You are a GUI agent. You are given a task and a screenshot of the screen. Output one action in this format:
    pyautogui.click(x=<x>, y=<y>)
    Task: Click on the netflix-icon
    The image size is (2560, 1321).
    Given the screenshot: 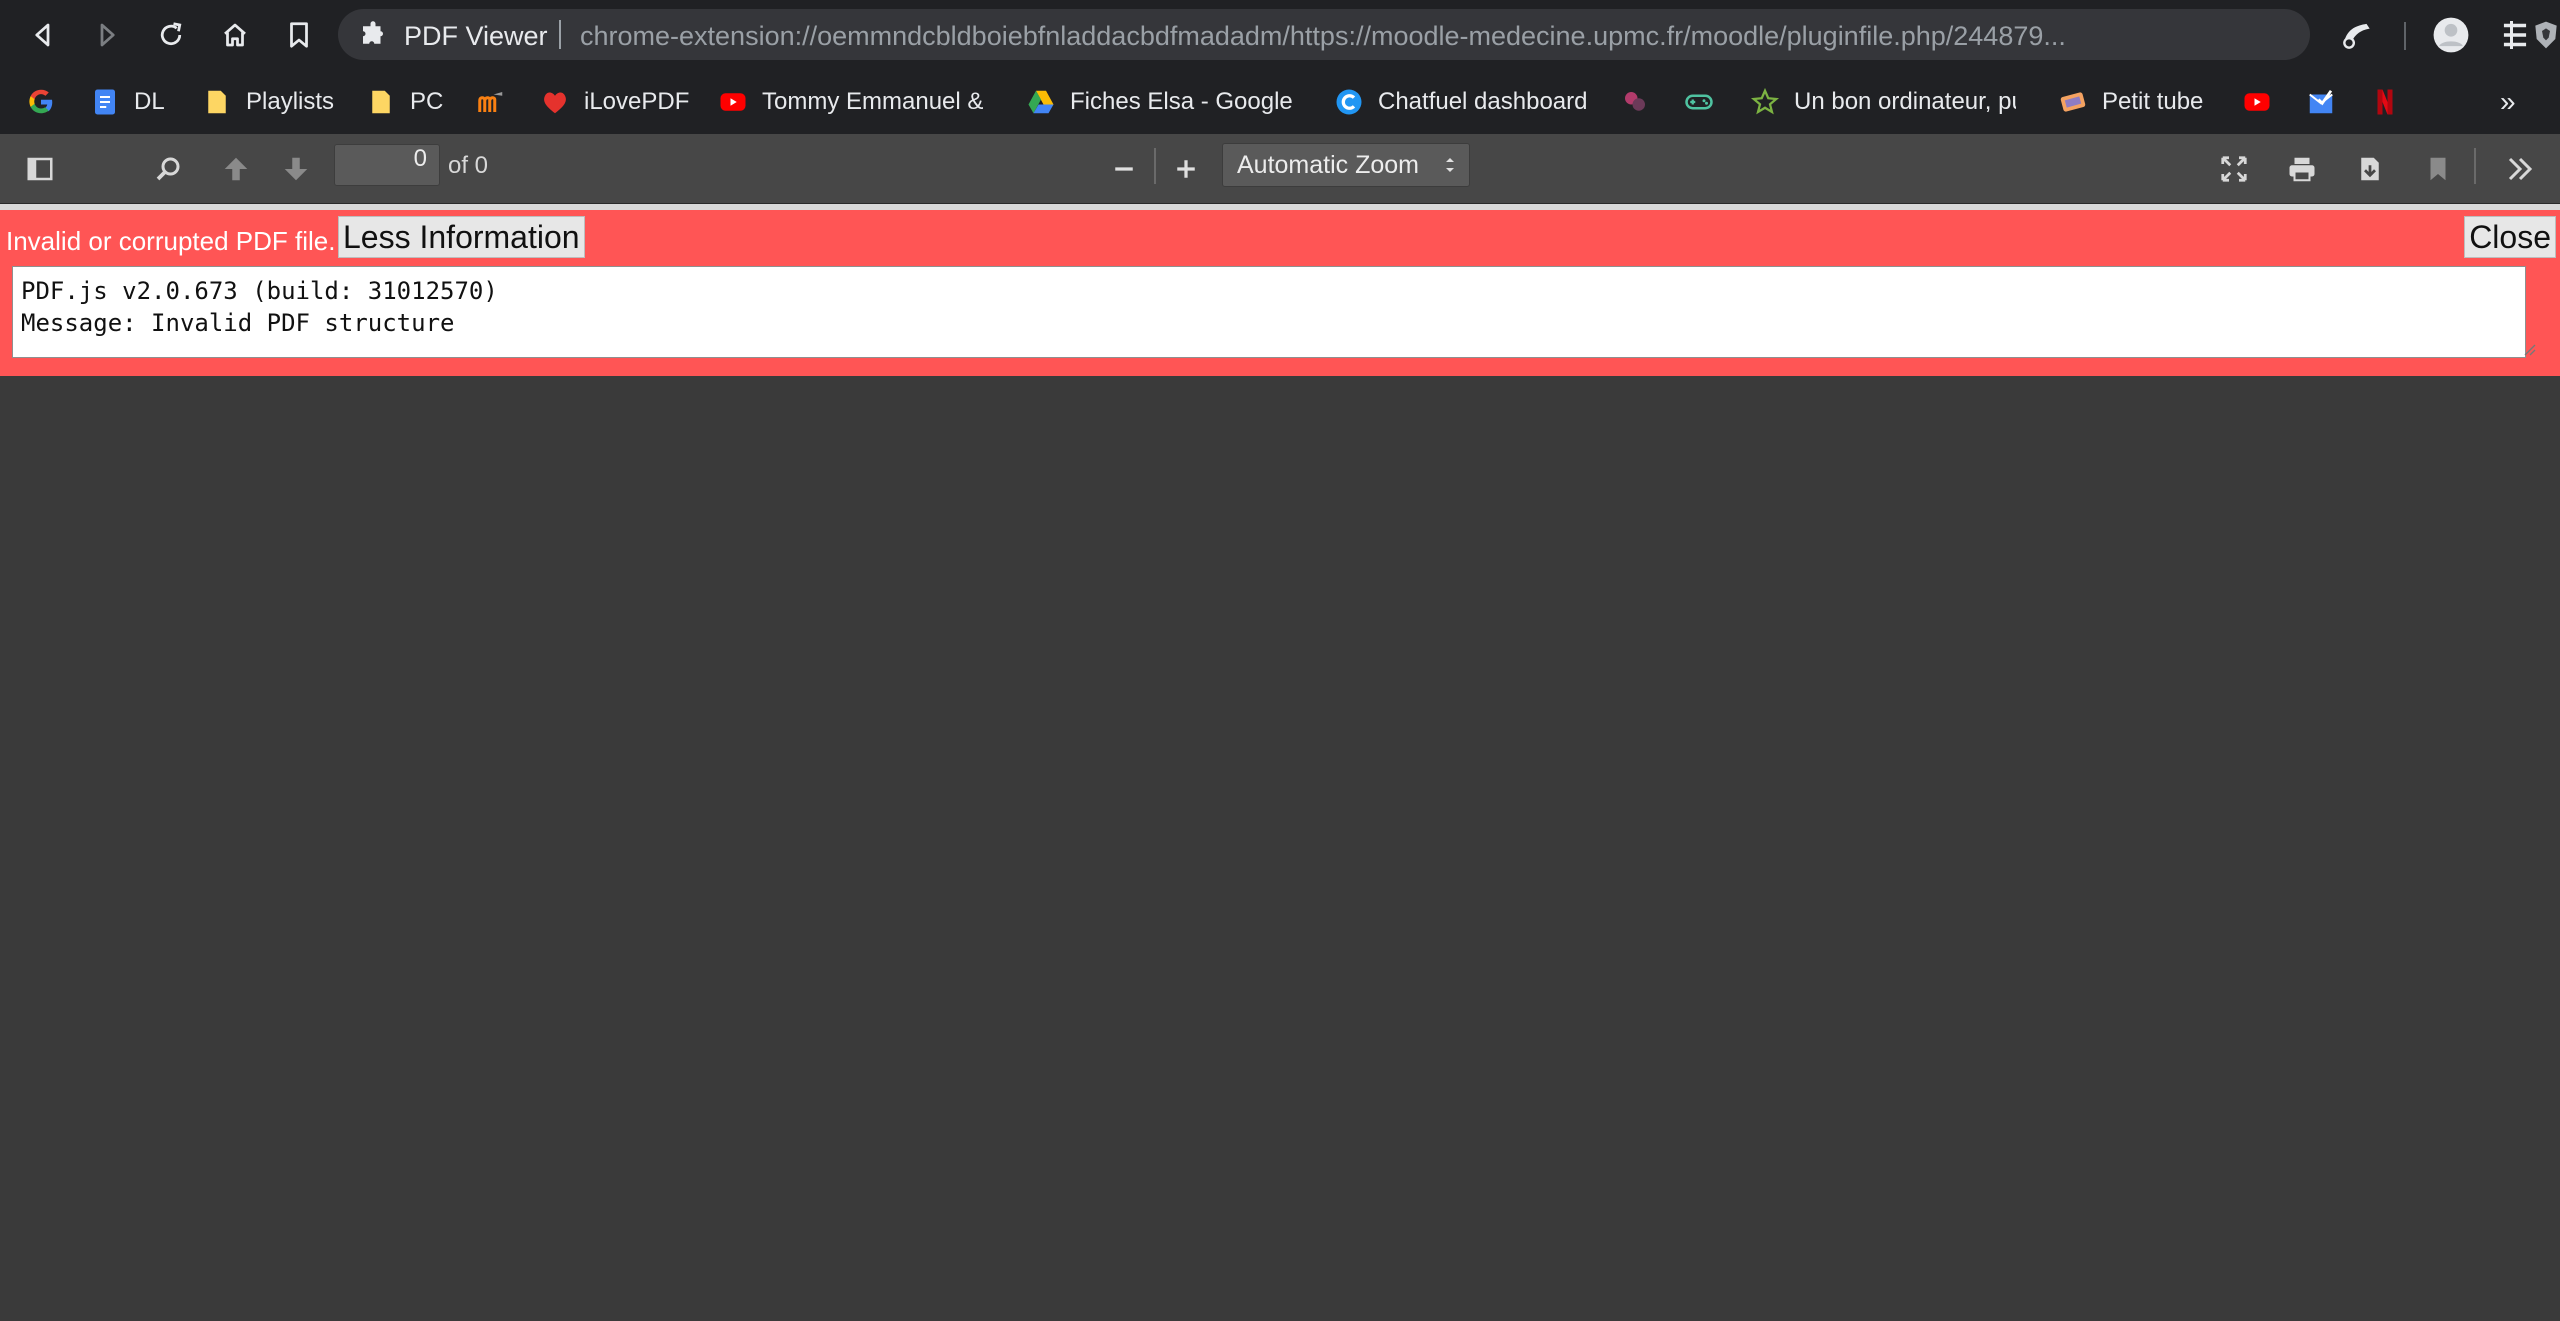 What is the action you would take?
    pyautogui.click(x=2385, y=102)
    